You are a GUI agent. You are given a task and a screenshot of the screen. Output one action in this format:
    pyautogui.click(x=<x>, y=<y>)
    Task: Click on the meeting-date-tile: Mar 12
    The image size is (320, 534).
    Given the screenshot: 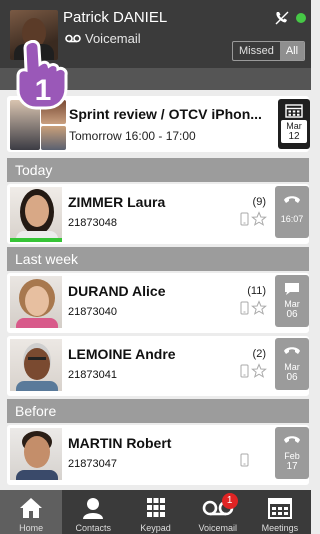 What is the action you would take?
    pyautogui.click(x=294, y=124)
    